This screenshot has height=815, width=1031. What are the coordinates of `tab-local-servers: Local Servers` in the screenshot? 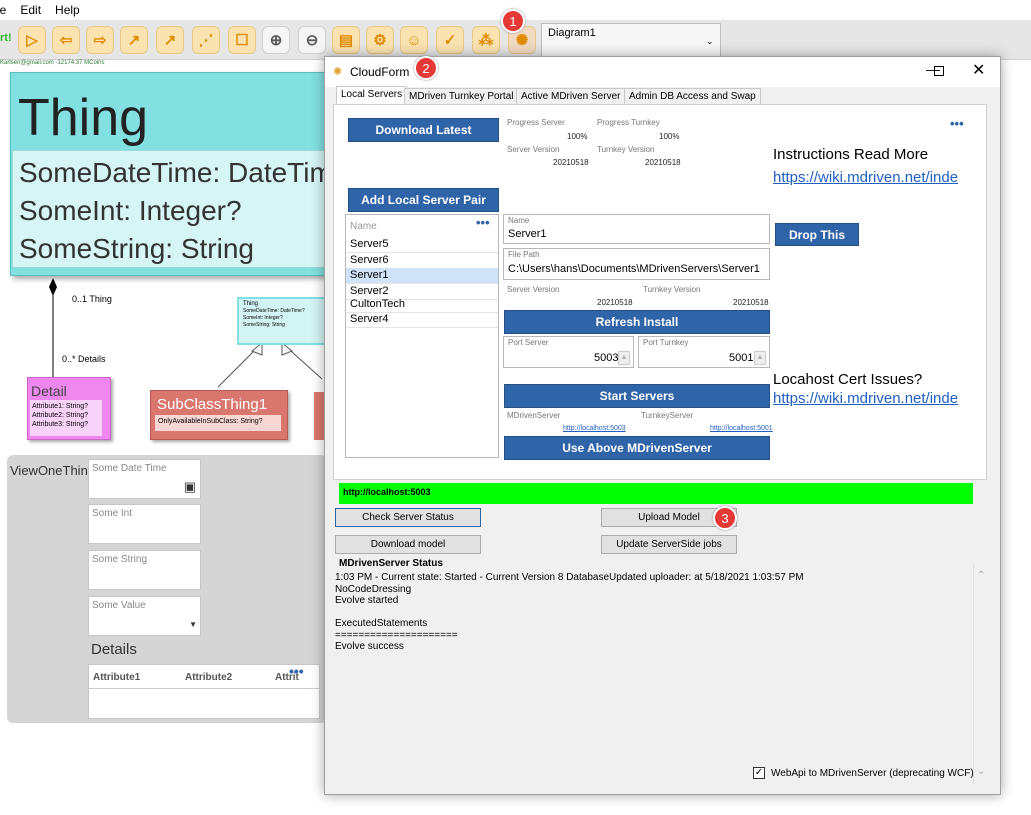 It's located at (372, 95).